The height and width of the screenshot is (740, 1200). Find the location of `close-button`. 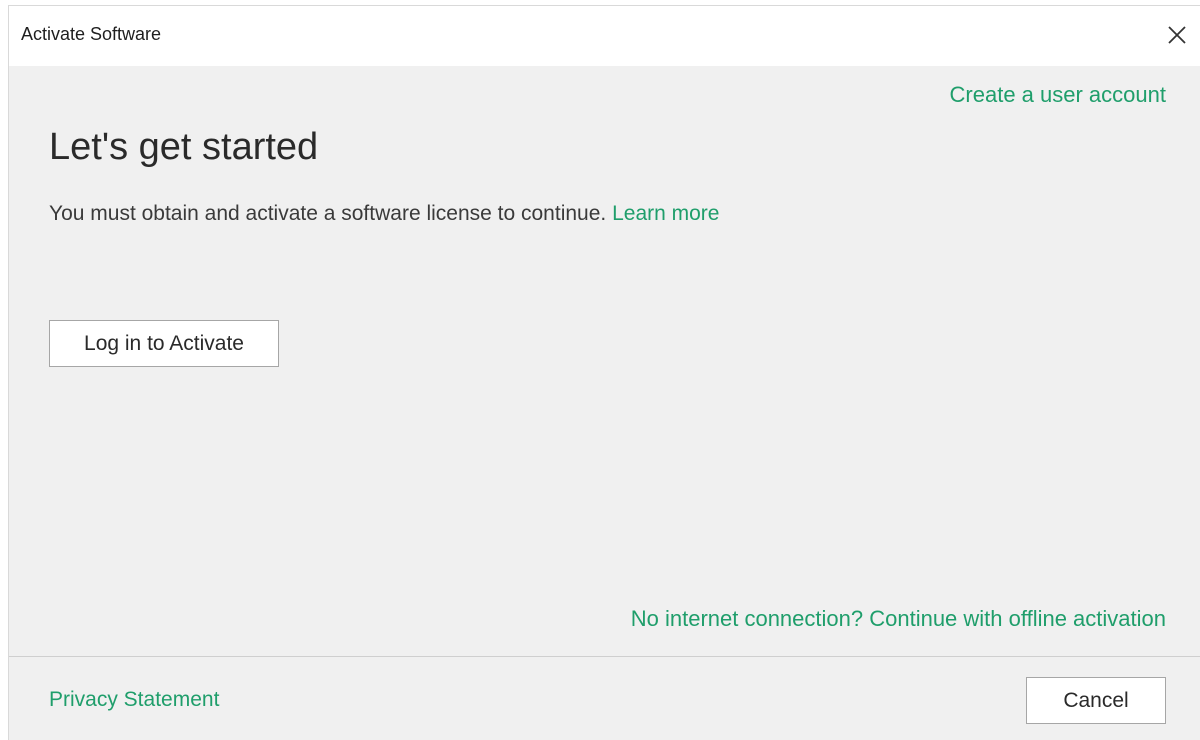

close-button is located at coordinates (1177, 35).